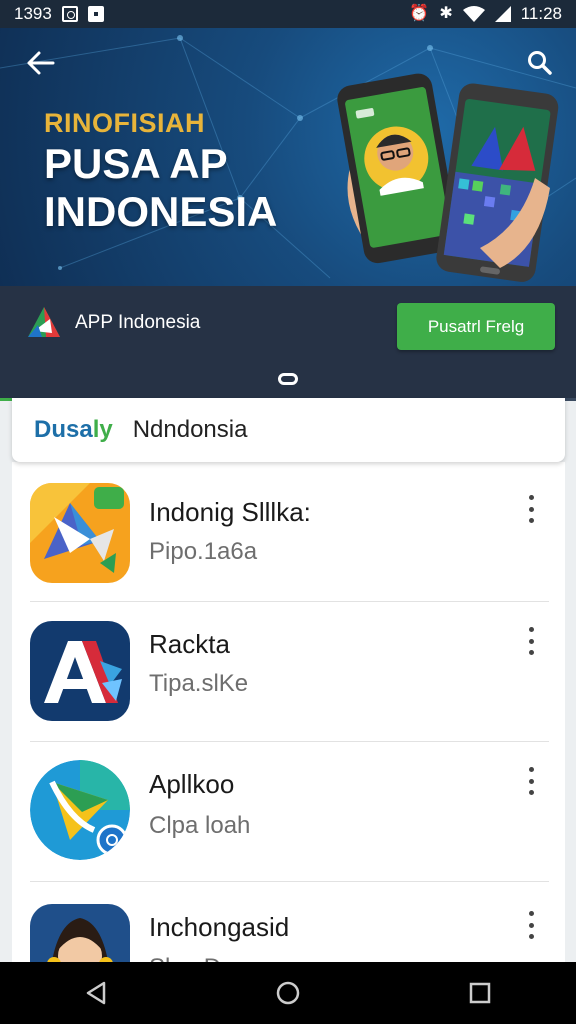 Image resolution: width=576 pixels, height=1024 pixels. I want to click on alarm-icon: ⏰, so click(419, 13).